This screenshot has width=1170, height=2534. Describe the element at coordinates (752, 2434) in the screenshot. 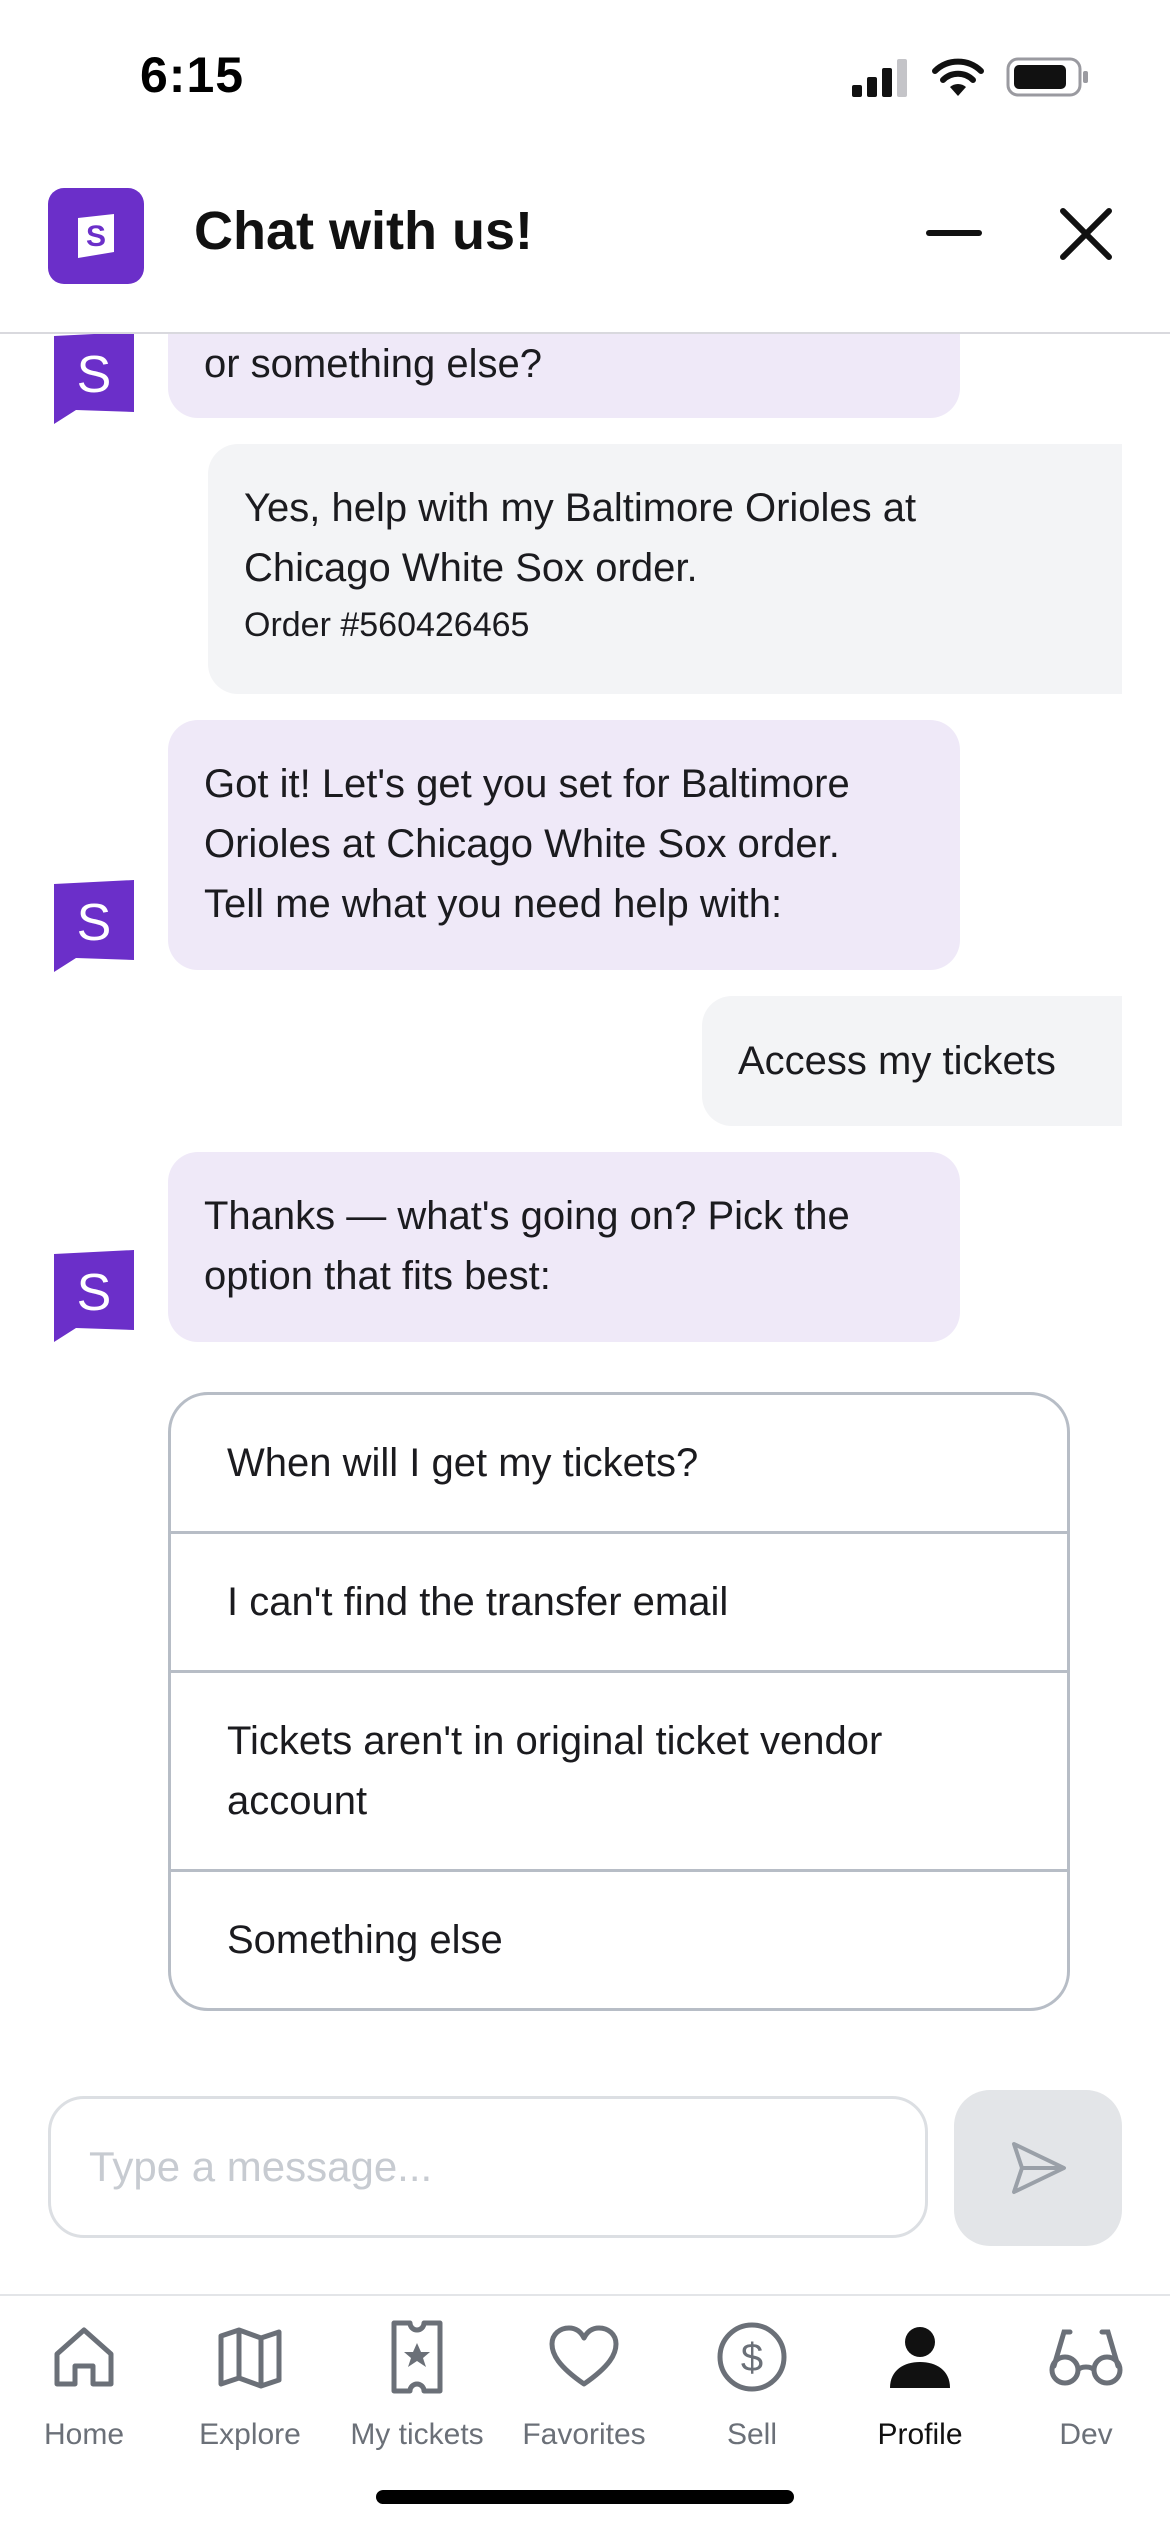

I see `tab-label: Sell` at that location.